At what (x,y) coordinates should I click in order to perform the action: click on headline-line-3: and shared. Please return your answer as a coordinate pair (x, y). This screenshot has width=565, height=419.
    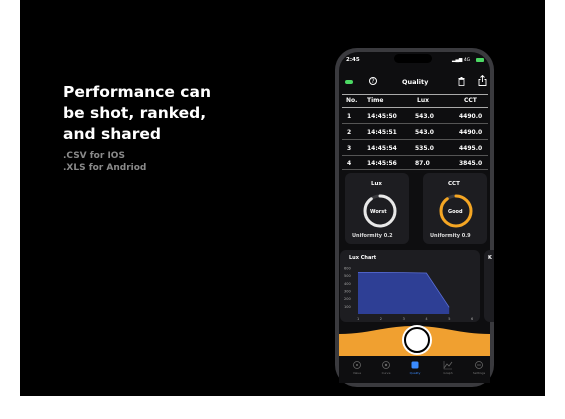
    Looking at the image, I should click on (112, 134).